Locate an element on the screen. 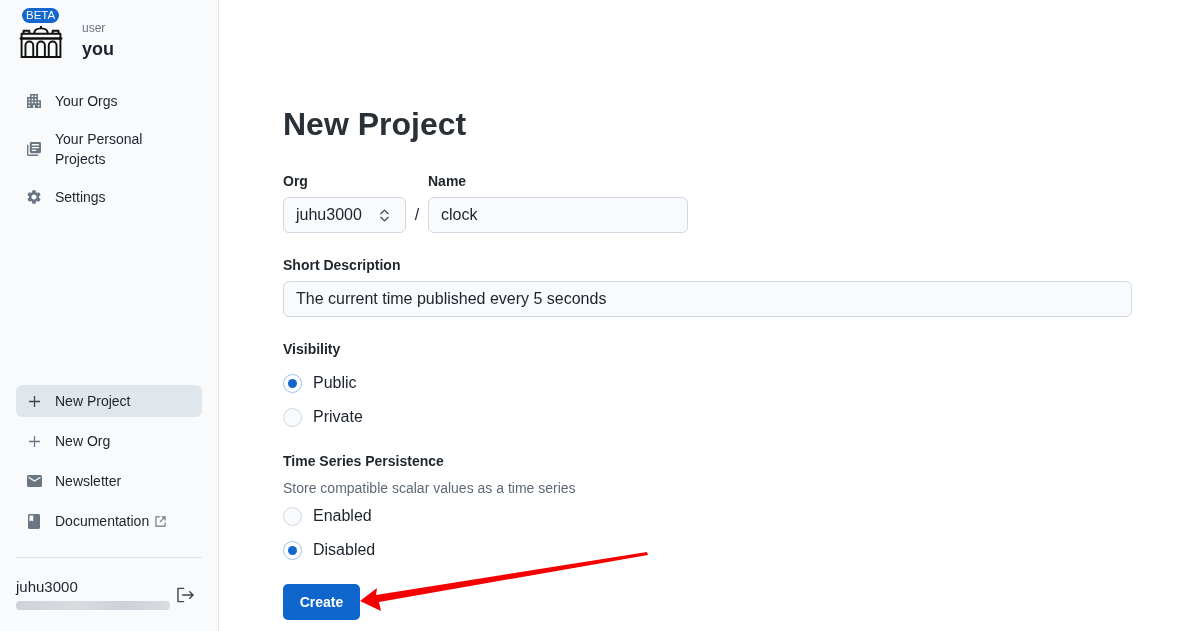  logout-icon is located at coordinates (185, 595).